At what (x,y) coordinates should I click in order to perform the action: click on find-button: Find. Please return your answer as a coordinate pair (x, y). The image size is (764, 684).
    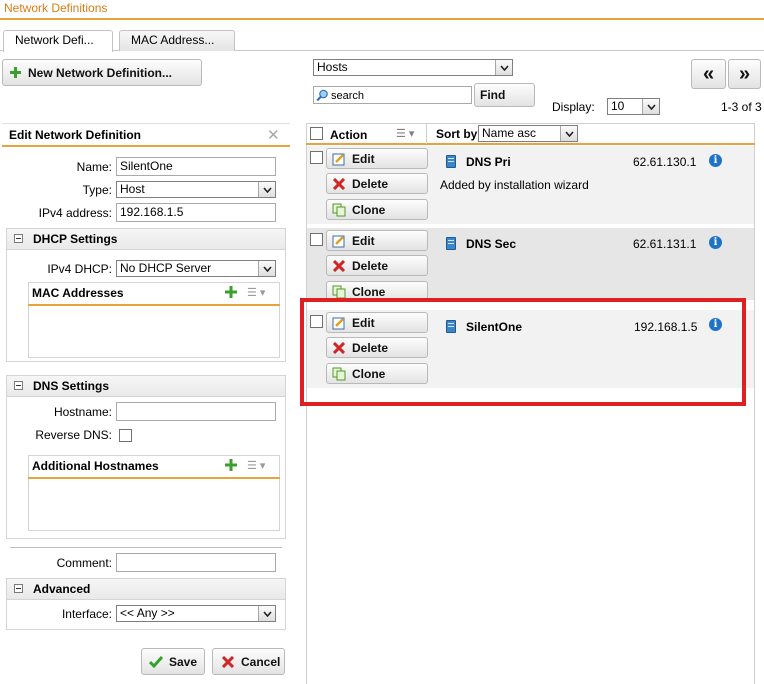
    Looking at the image, I should click on (504, 95).